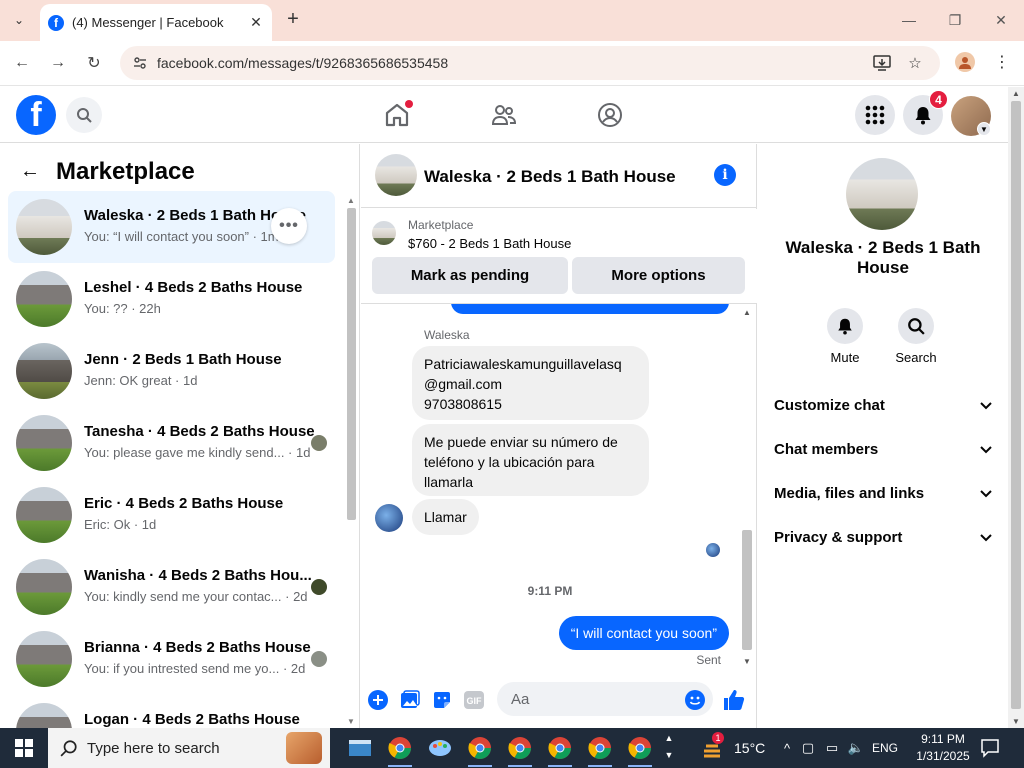  Describe the element at coordinates (19, 20) in the screenshot. I see `tab-search-button: ⌄` at that location.